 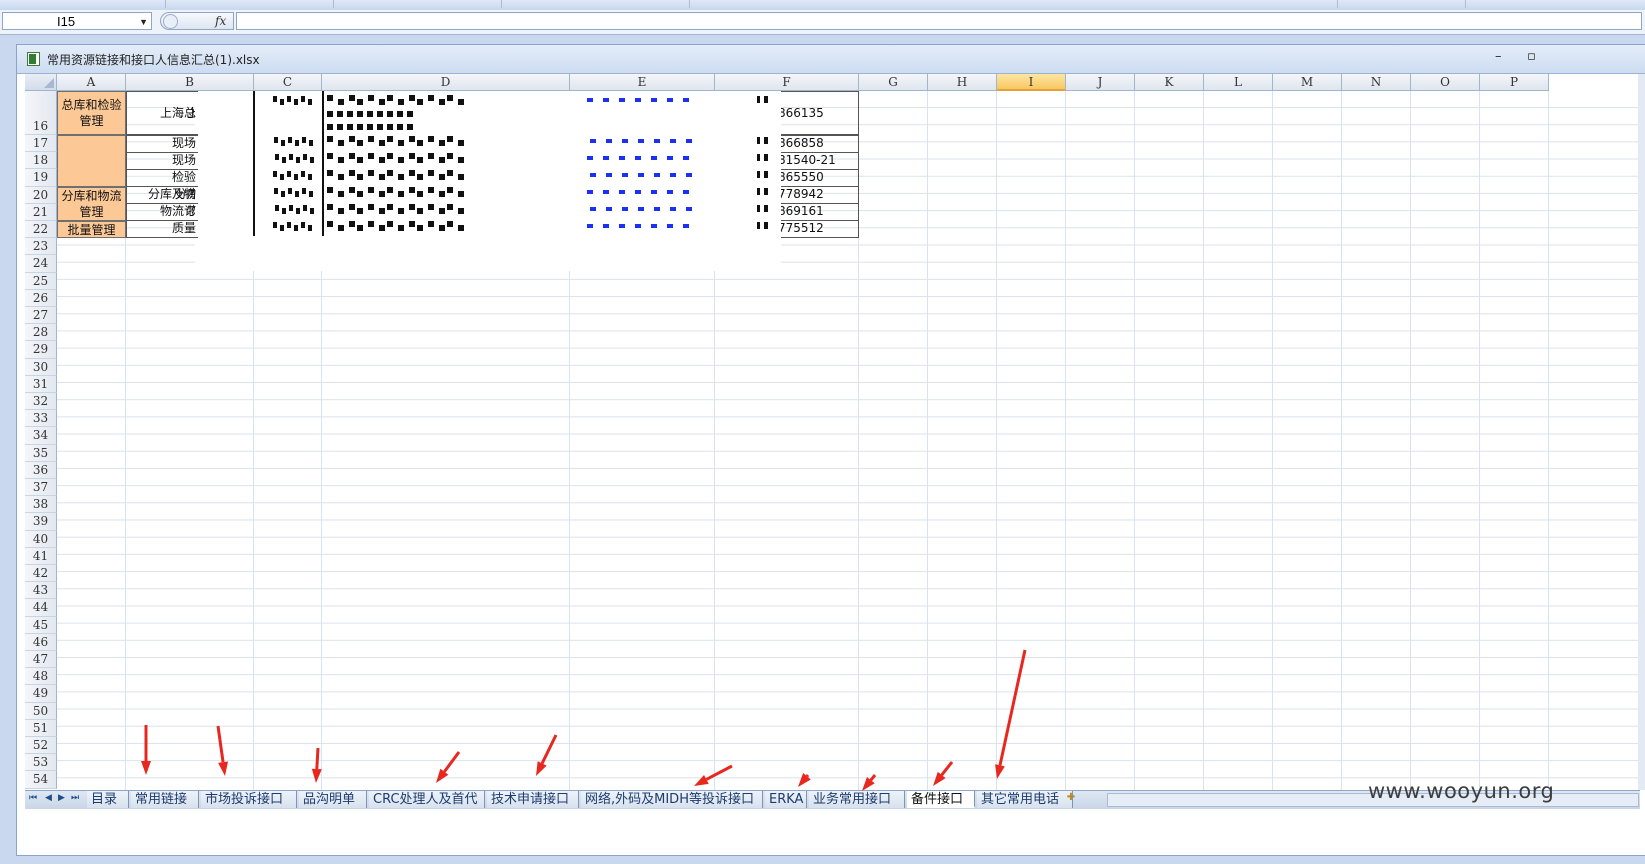 What do you see at coordinates (1169, 82) in the screenshot?
I see `column-header-k: K` at bounding box center [1169, 82].